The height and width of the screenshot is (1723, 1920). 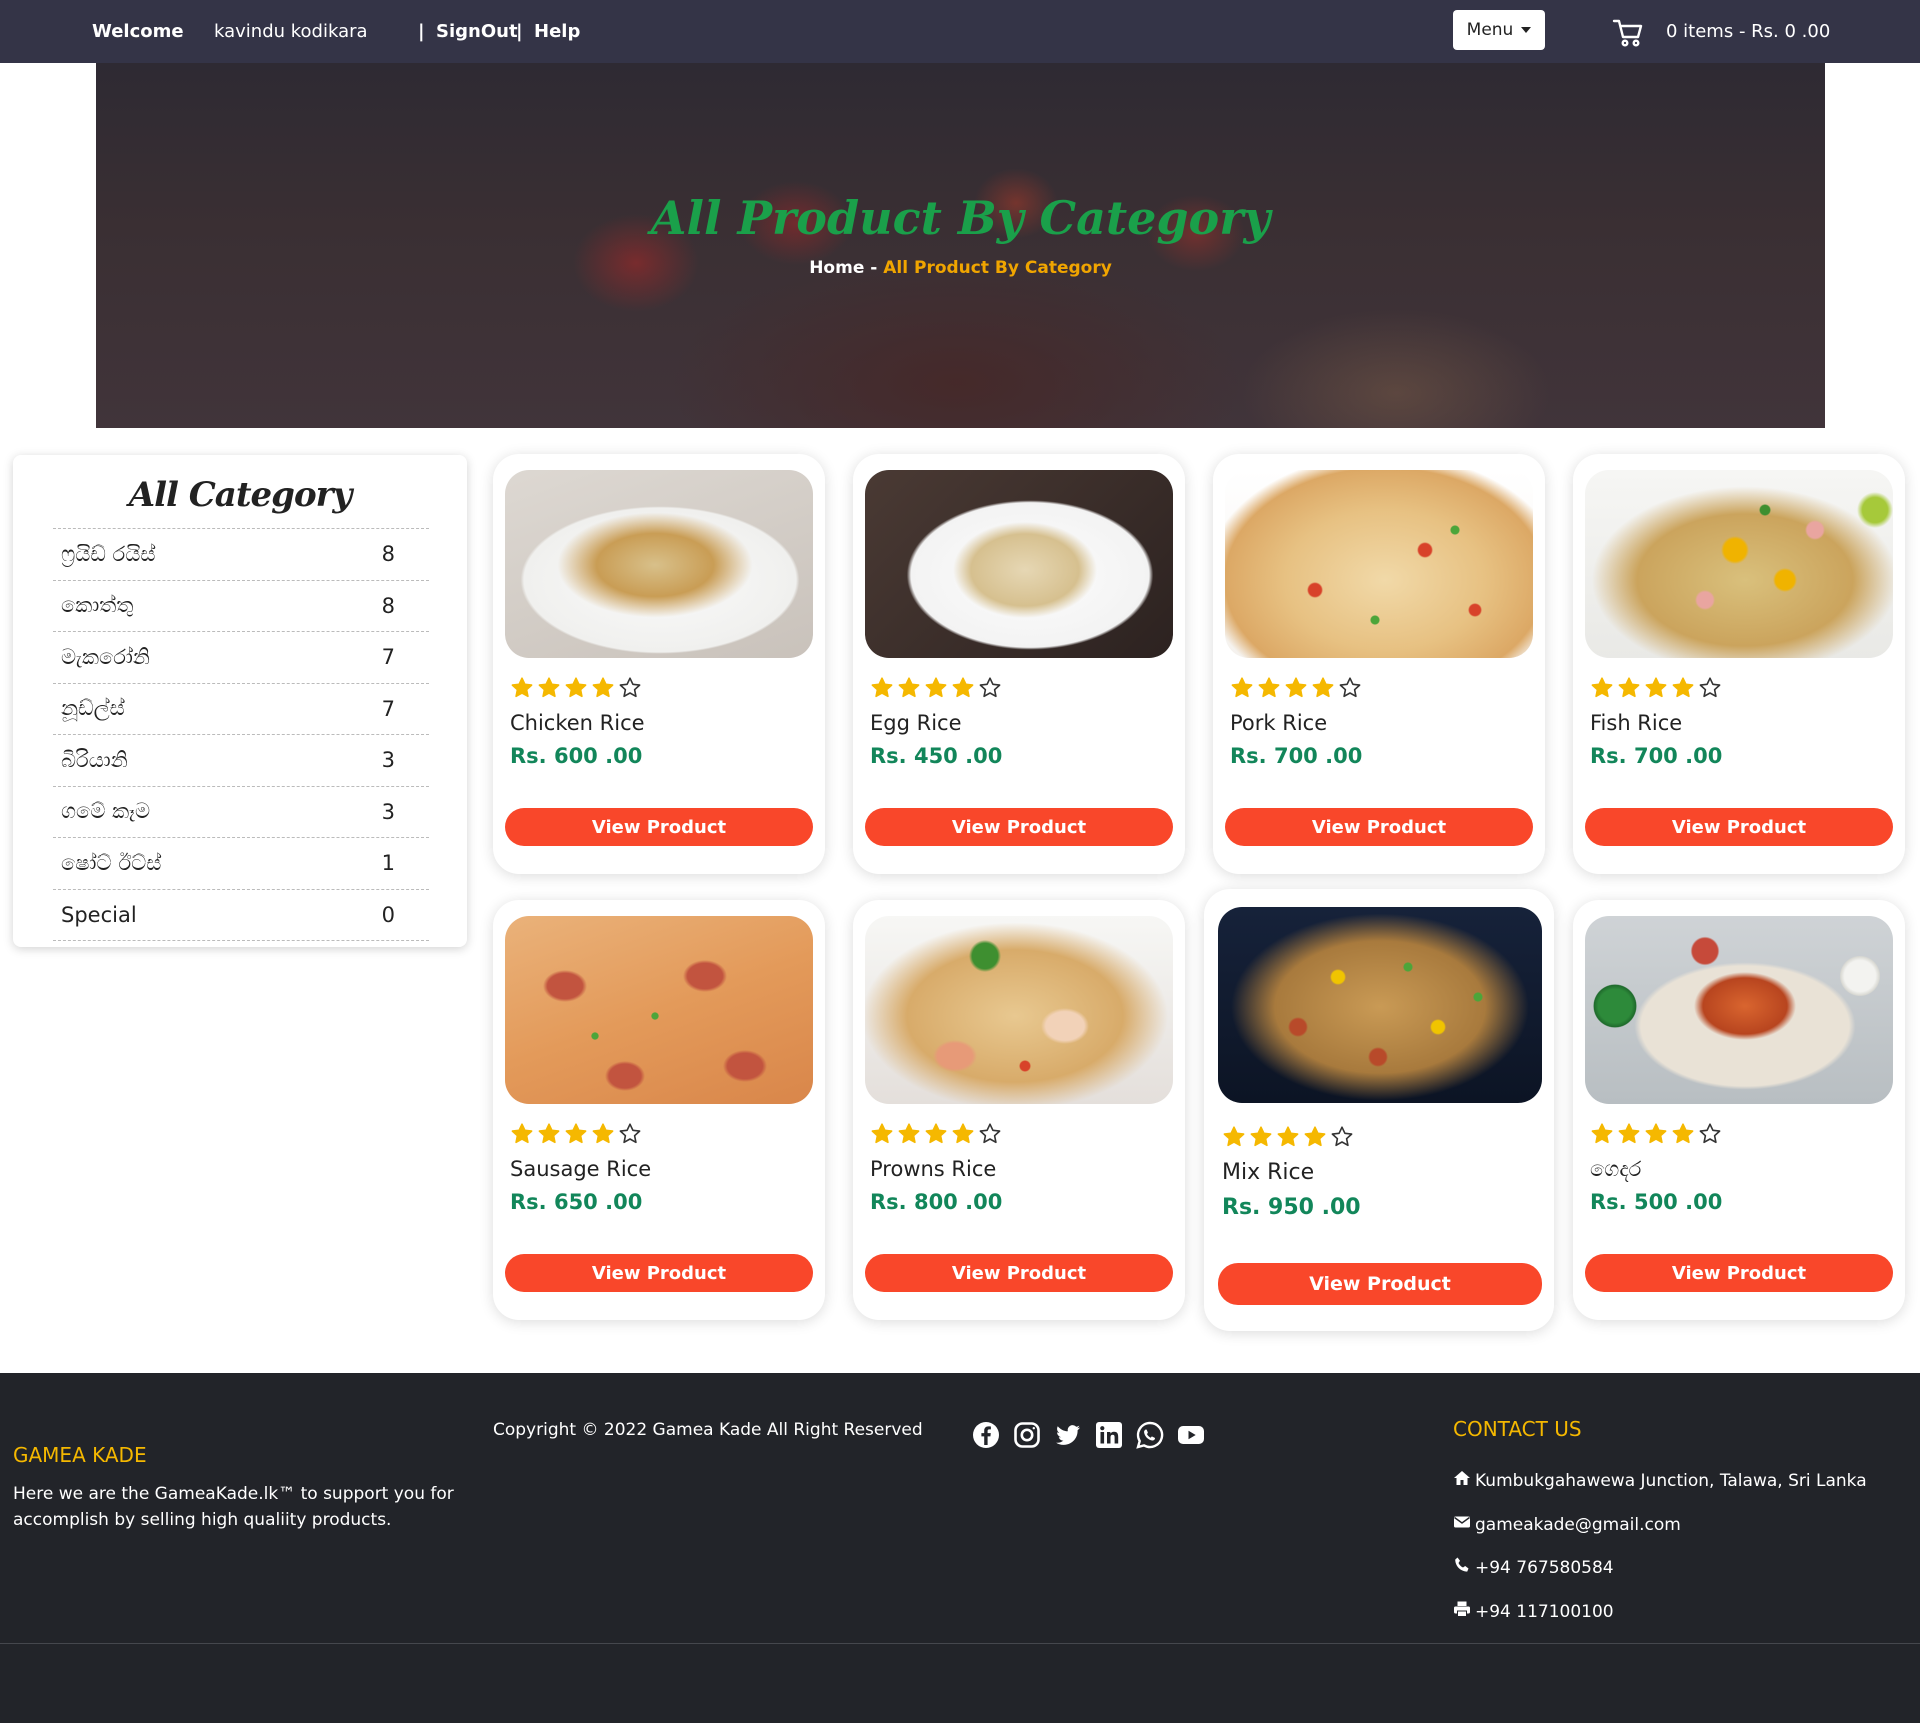 What do you see at coordinates (1462, 1611) in the screenshot?
I see `printer-icon` at bounding box center [1462, 1611].